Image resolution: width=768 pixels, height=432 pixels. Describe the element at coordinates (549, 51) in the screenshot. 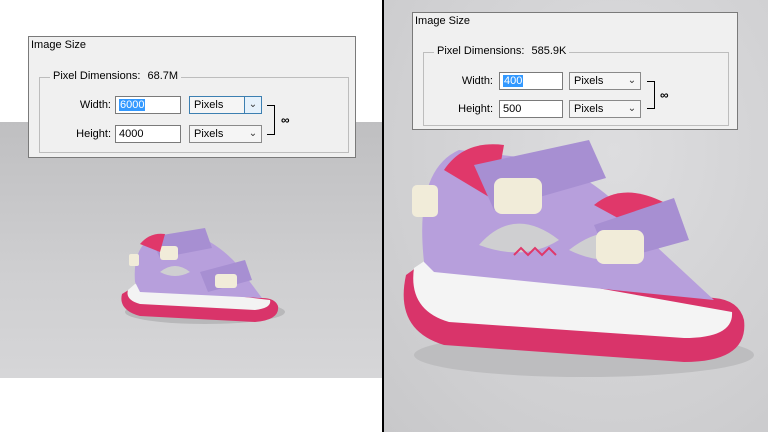

I see `pixel-dimensions-value: 585.9K` at that location.